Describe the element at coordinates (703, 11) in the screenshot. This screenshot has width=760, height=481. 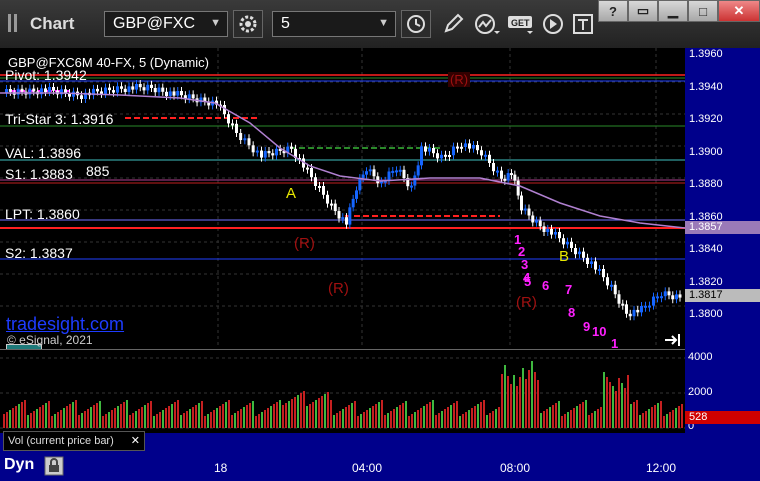
I see `maximize-button: □` at that location.